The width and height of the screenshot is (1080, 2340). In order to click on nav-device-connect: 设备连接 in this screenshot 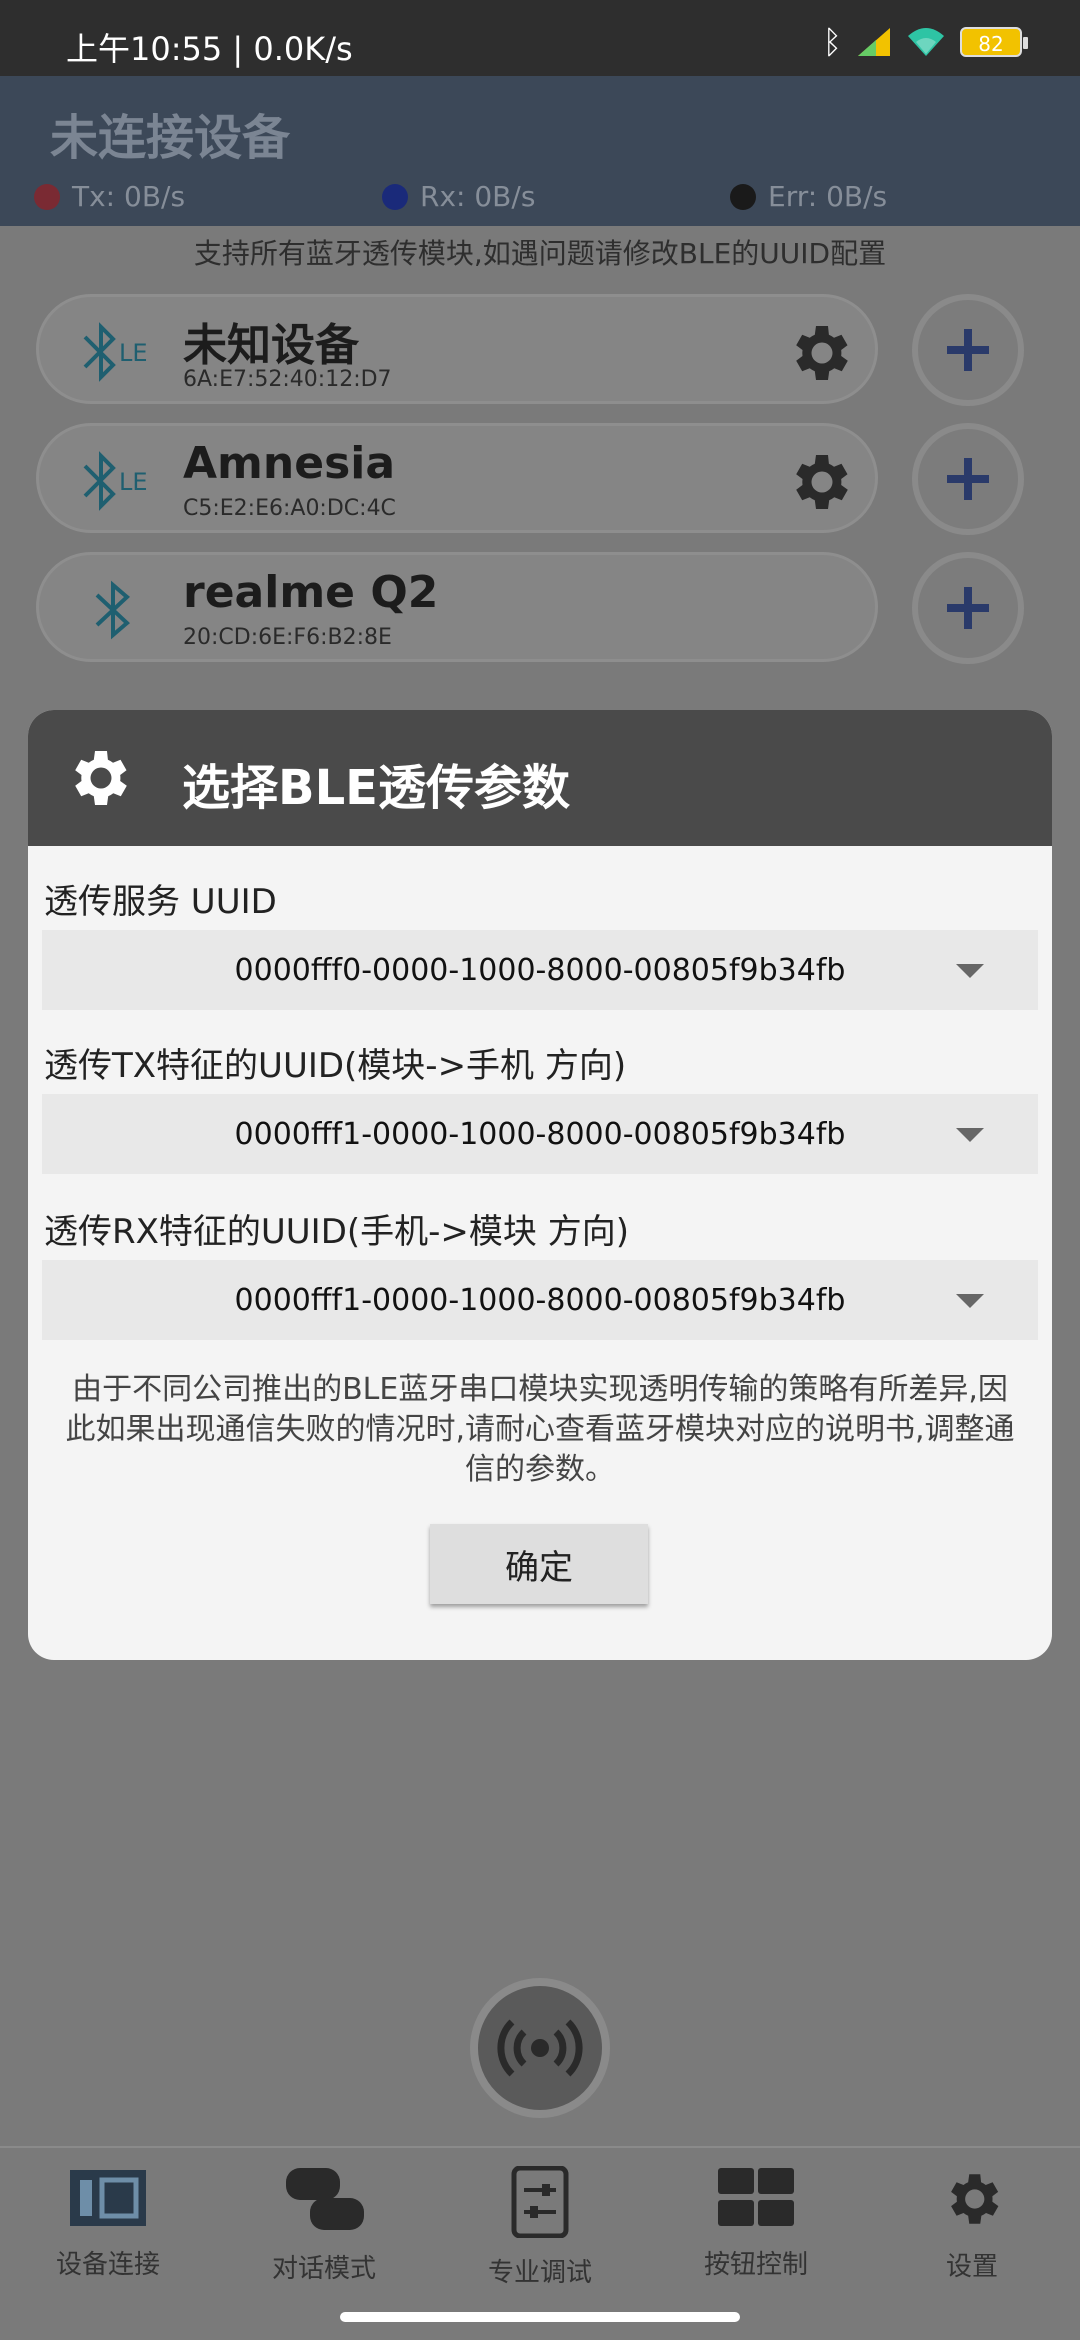, I will do `click(108, 2223)`.